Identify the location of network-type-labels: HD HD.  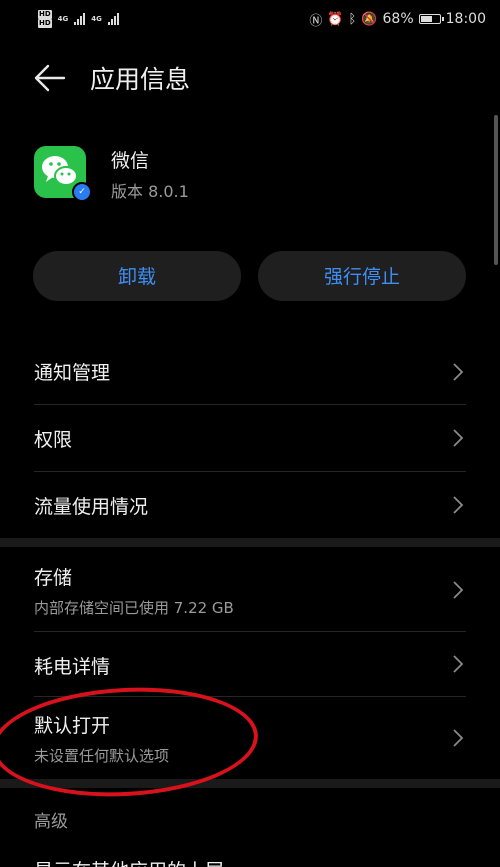
(45, 19).